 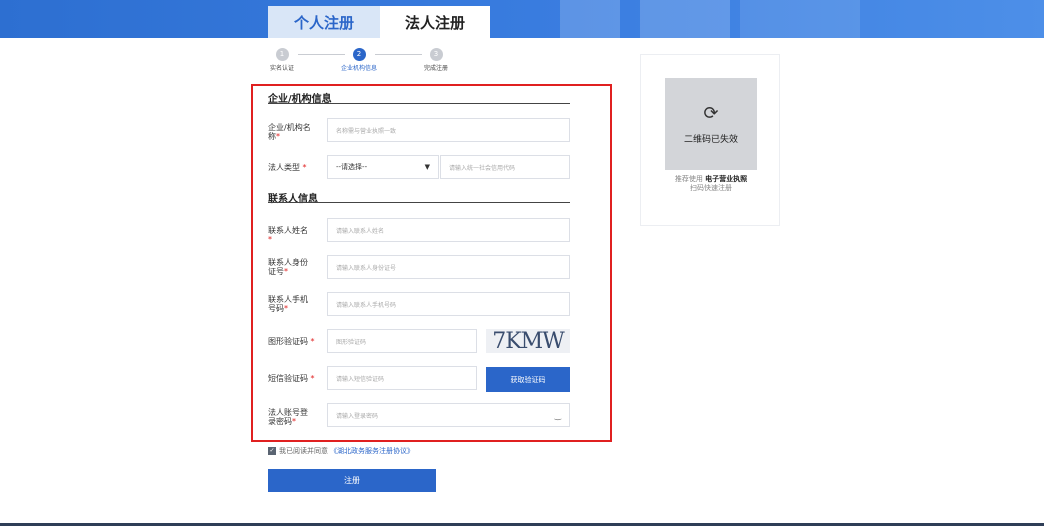 What do you see at coordinates (448, 130) in the screenshot?
I see `org-name-input: 名称需与营业执照一致` at bounding box center [448, 130].